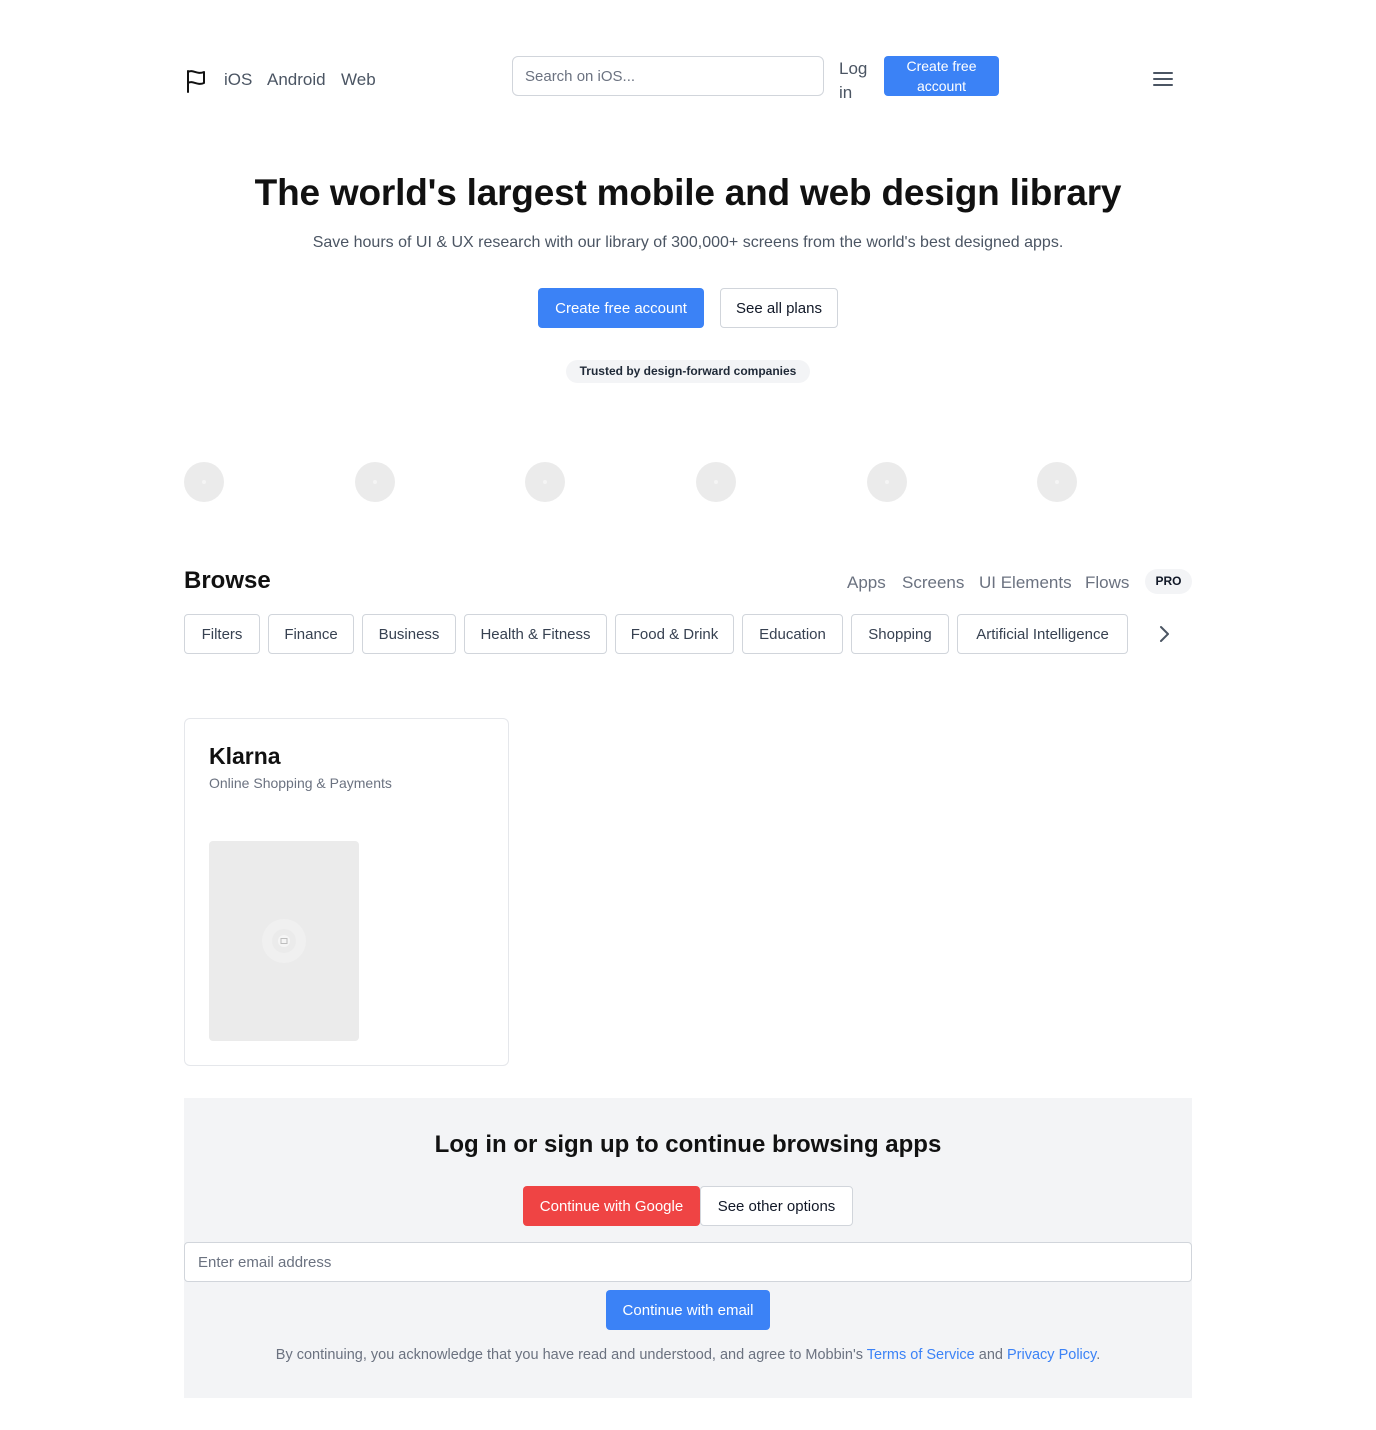  What do you see at coordinates (688, 1262) in the screenshot?
I see `email-field` at bounding box center [688, 1262].